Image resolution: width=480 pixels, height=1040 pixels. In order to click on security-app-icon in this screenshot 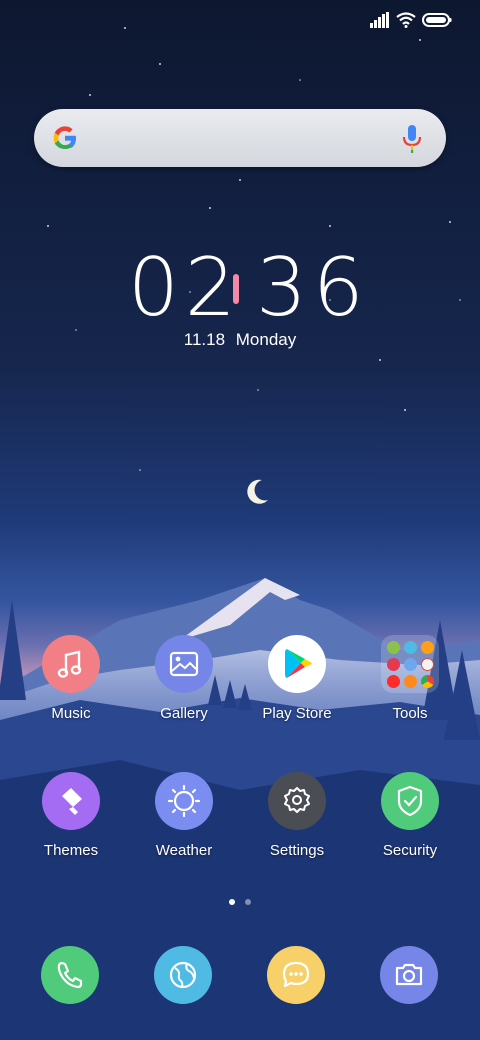, I will do `click(410, 801)`.